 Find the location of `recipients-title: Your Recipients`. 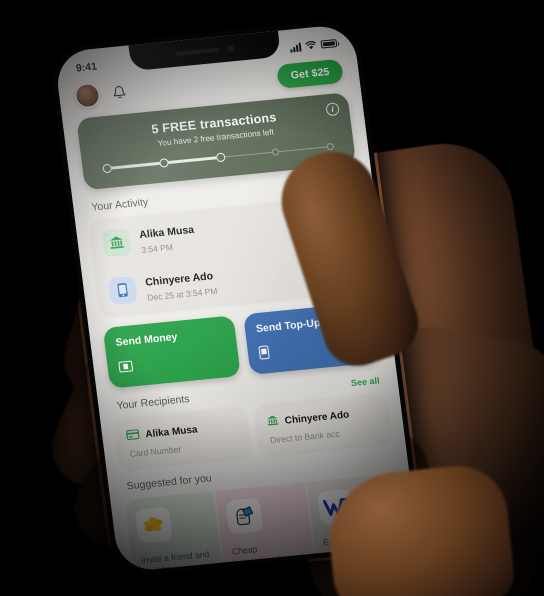

recipients-title: Your Recipients is located at coordinates (153, 403).